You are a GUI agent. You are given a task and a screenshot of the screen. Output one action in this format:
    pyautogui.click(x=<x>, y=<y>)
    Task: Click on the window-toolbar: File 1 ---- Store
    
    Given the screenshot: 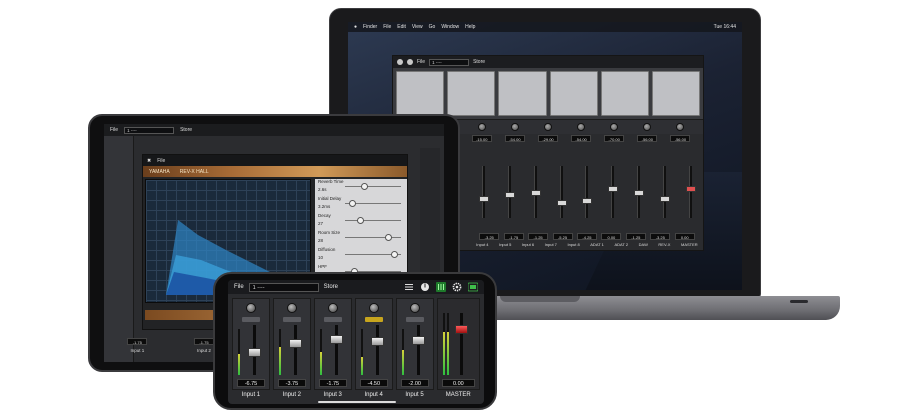 What is the action you would take?
    pyautogui.click(x=548, y=62)
    